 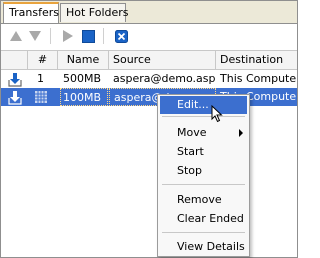 I want to click on column-header-status, so click(x=14, y=60).